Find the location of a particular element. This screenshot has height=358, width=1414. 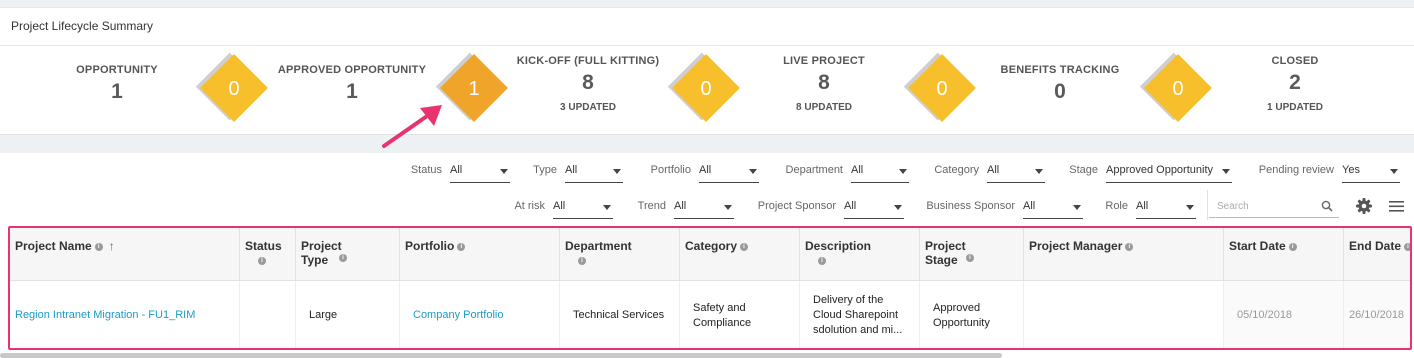

column-label: Description is located at coordinates (838, 246).